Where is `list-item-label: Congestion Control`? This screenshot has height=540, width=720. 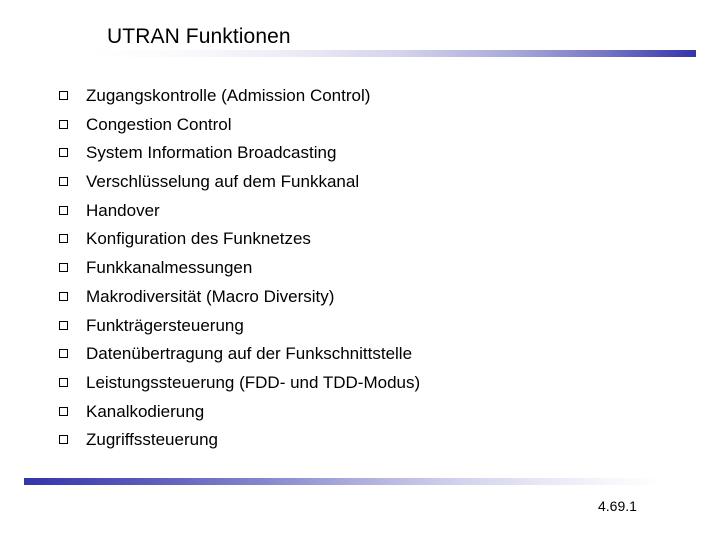
list-item-label: Congestion Control is located at coordinates (159, 124).